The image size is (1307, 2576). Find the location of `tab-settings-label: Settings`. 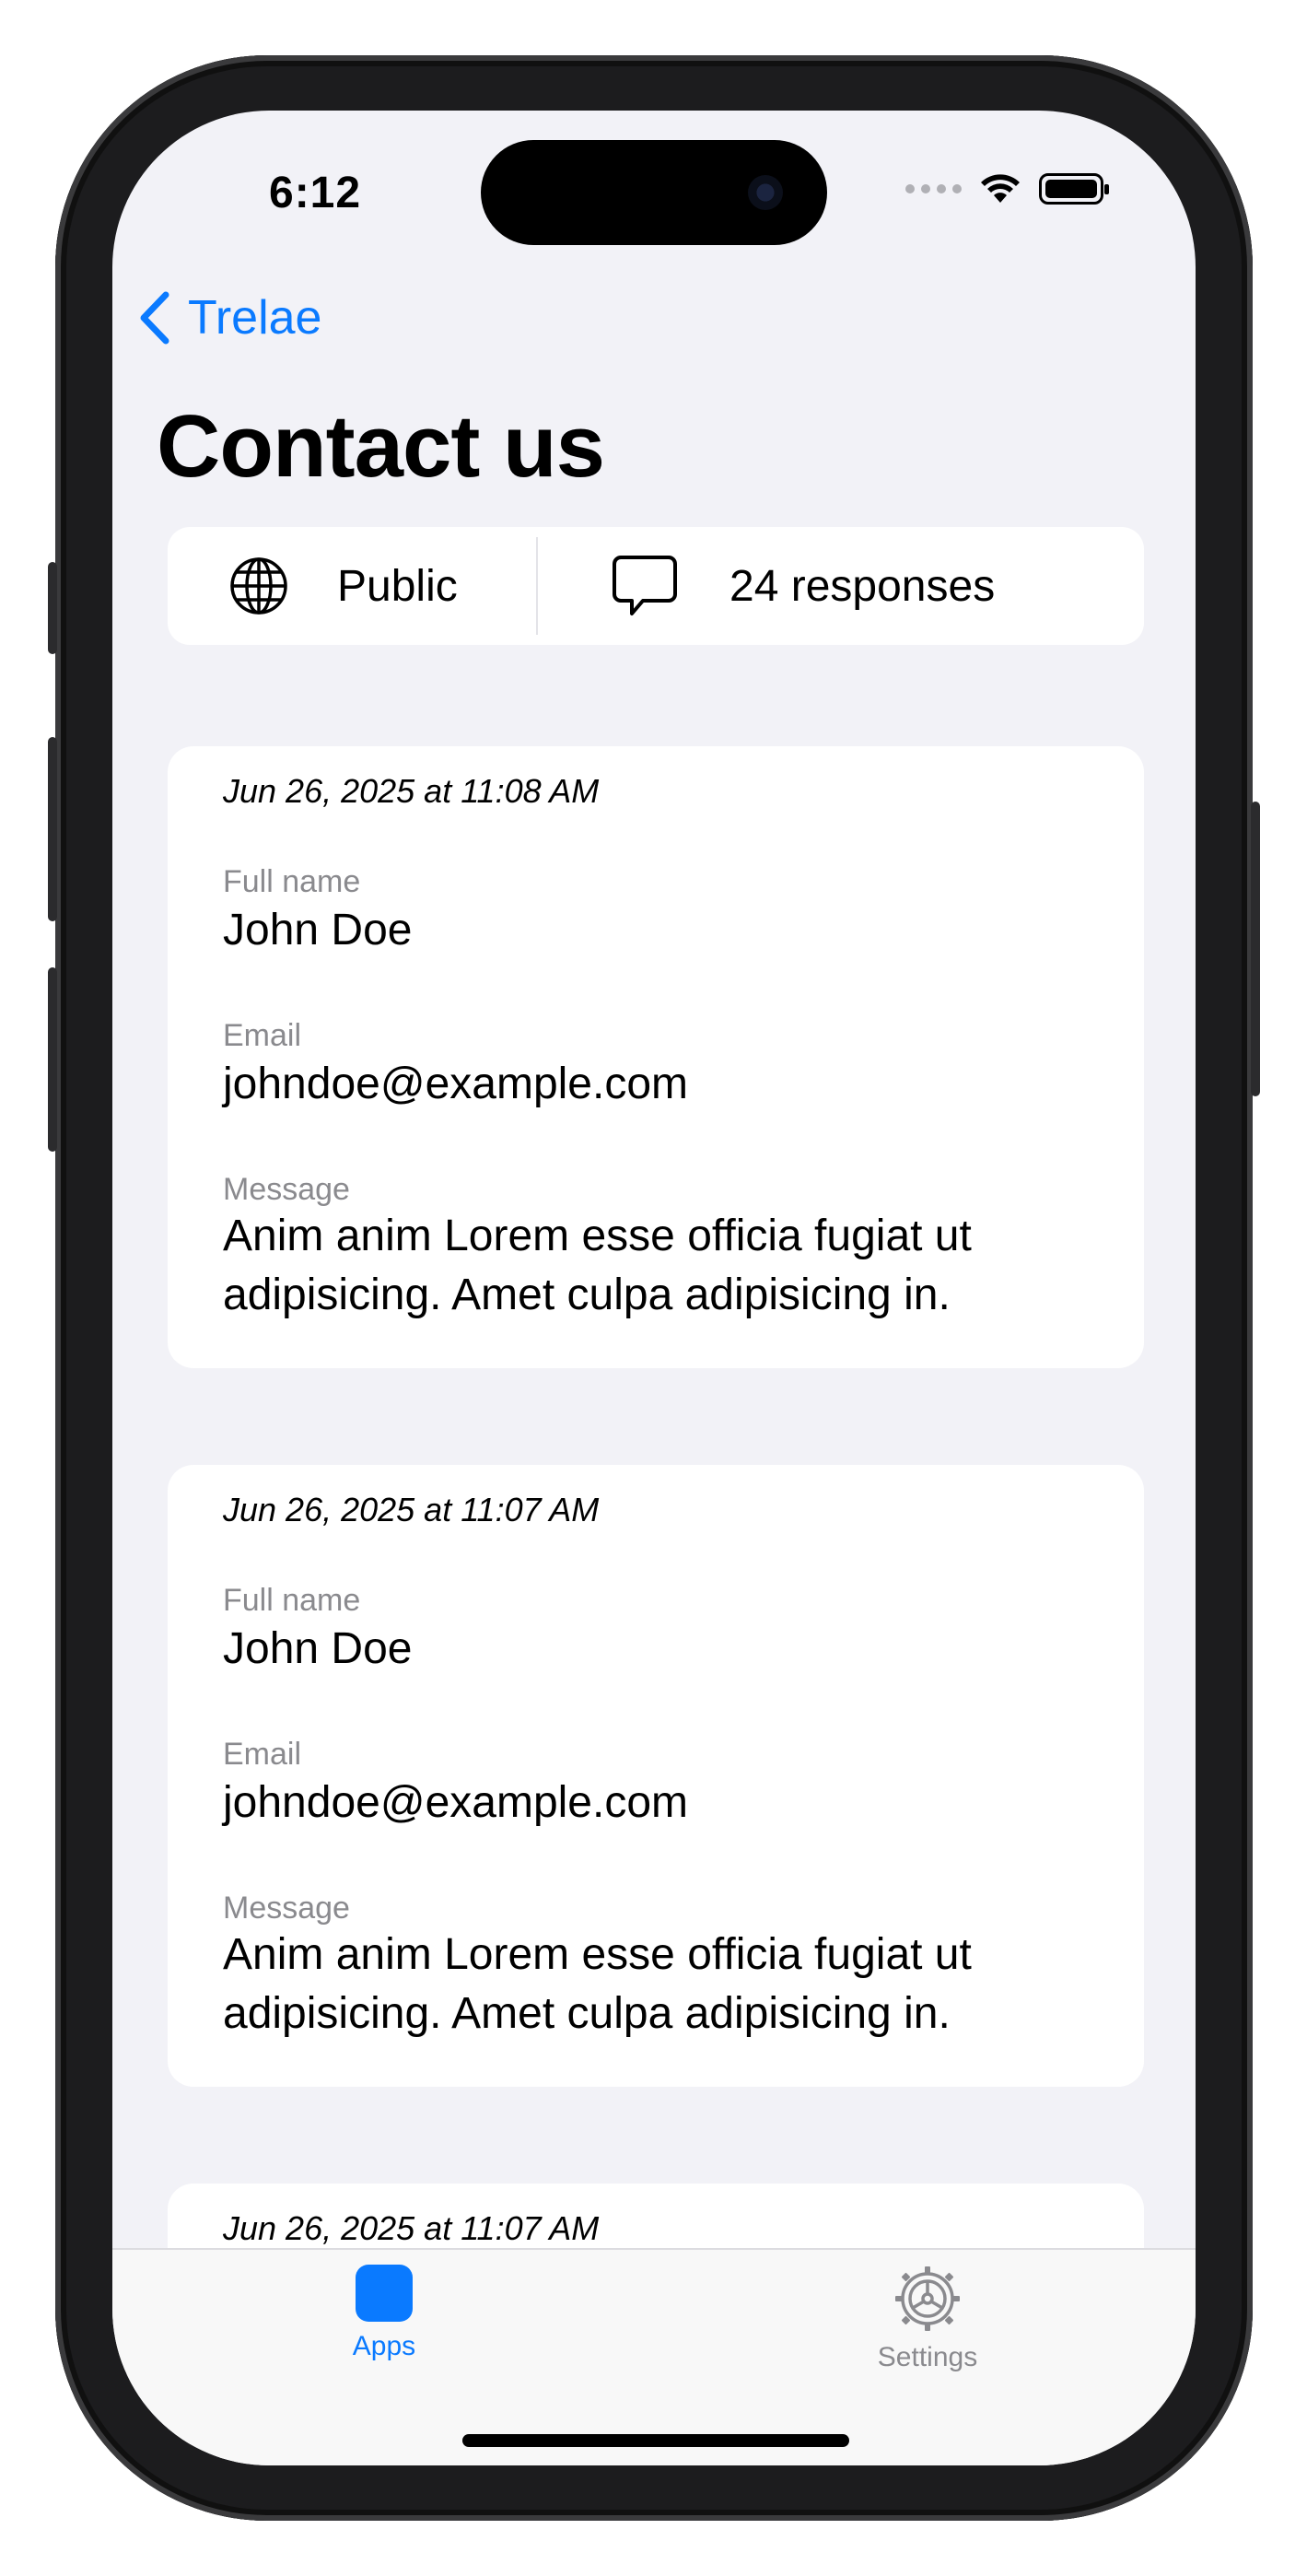

tab-settings-label: Settings is located at coordinates (928, 2357).